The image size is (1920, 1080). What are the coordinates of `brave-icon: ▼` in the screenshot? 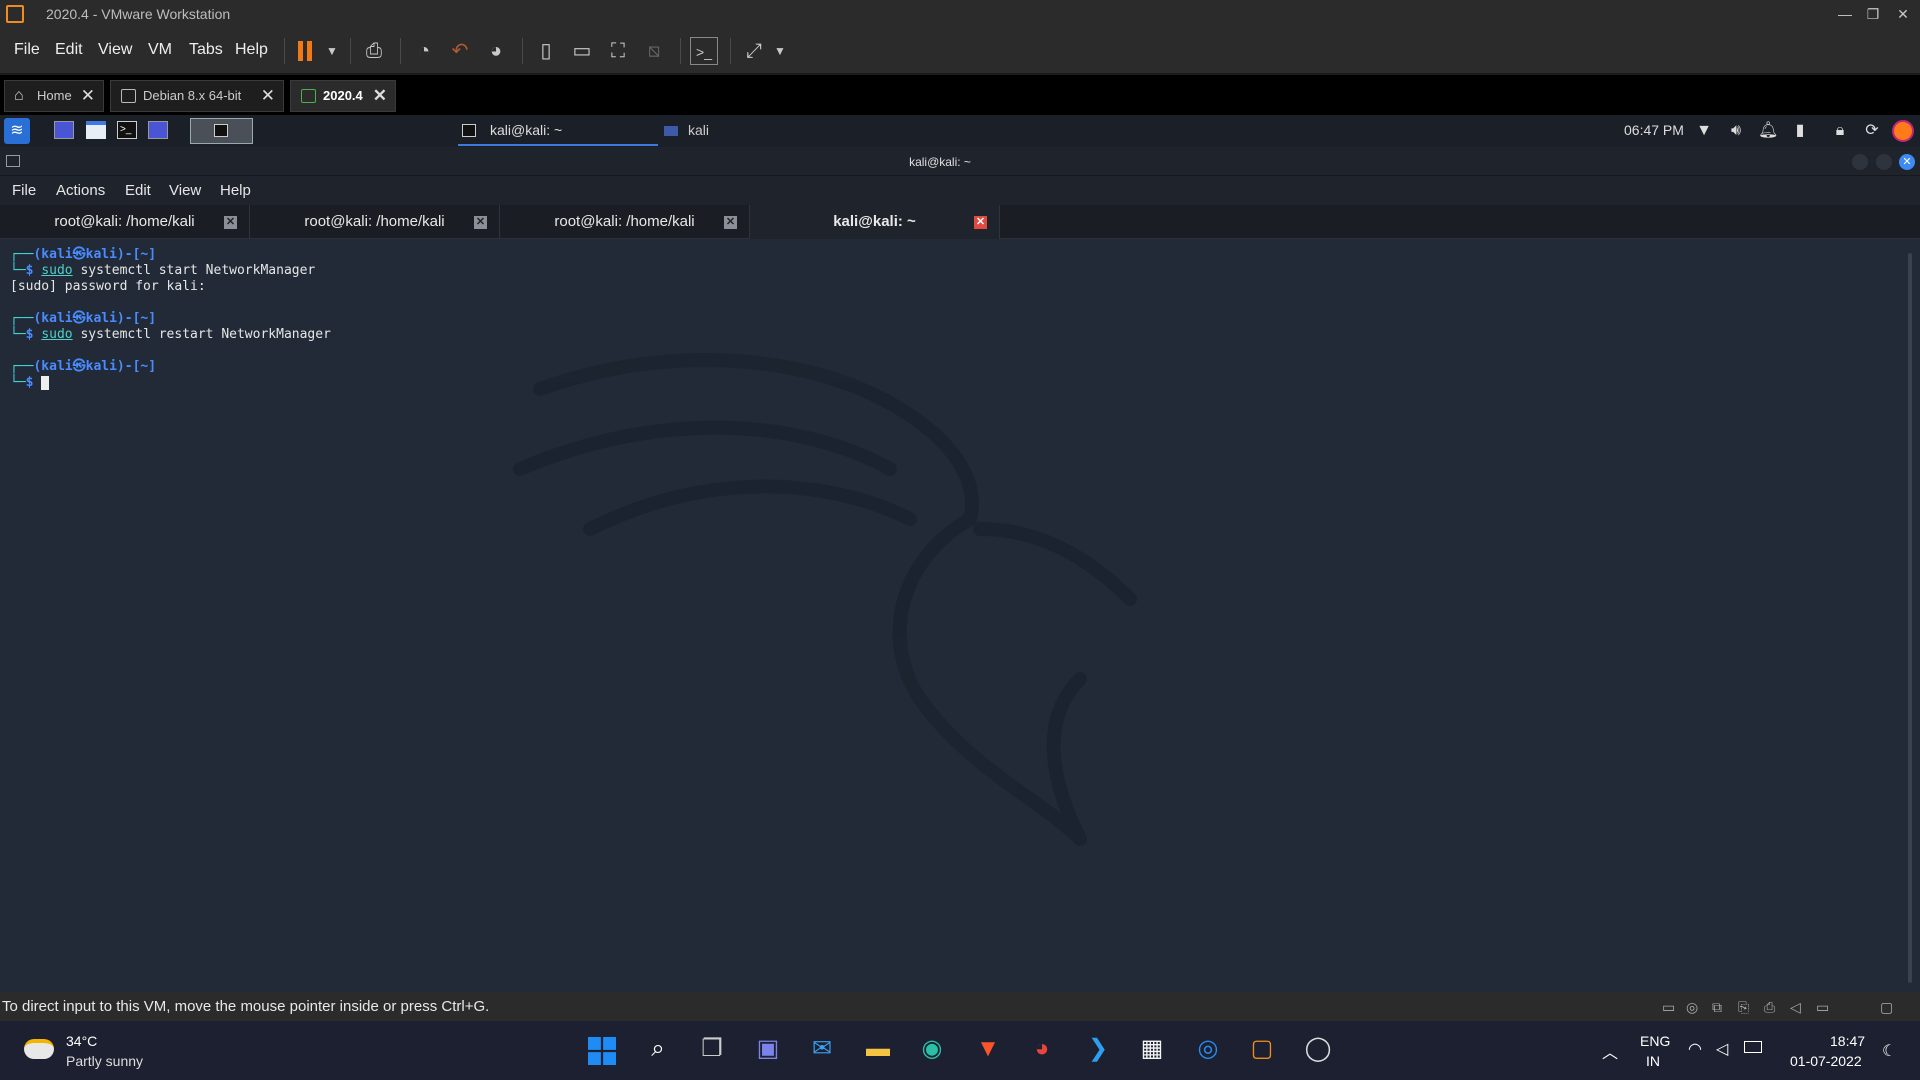 It's located at (988, 1049).